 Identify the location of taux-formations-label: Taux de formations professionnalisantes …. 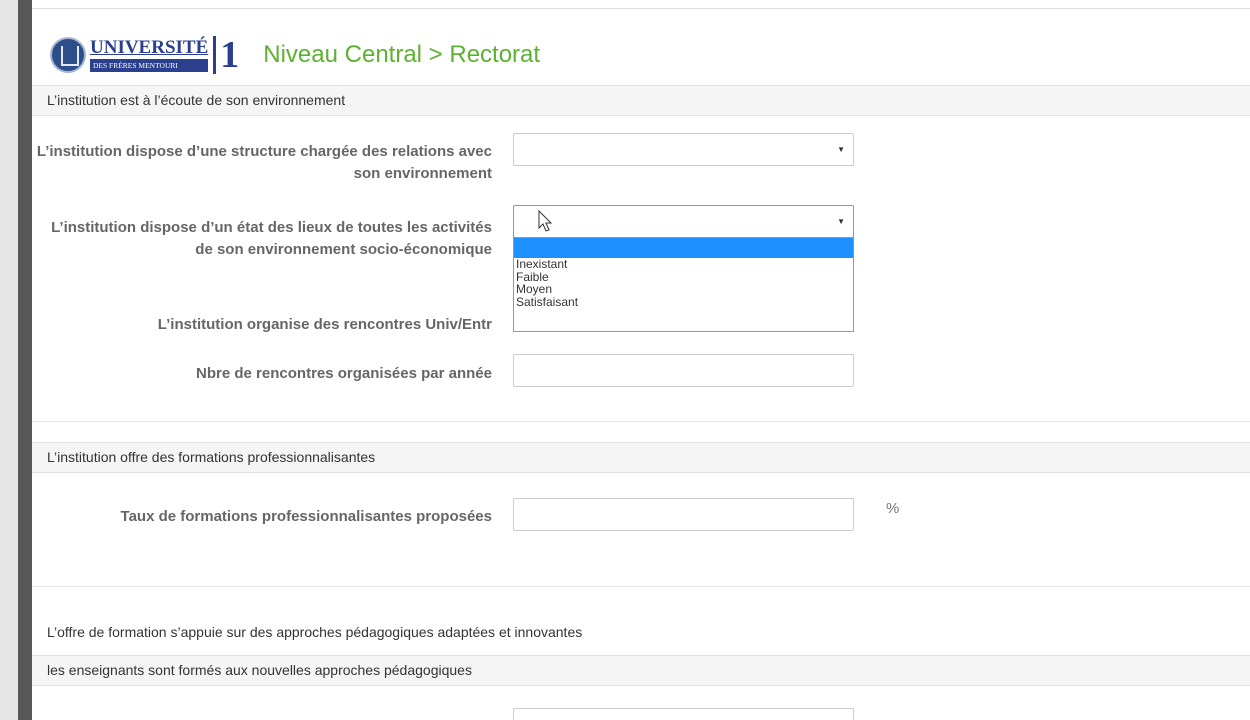
(306, 516).